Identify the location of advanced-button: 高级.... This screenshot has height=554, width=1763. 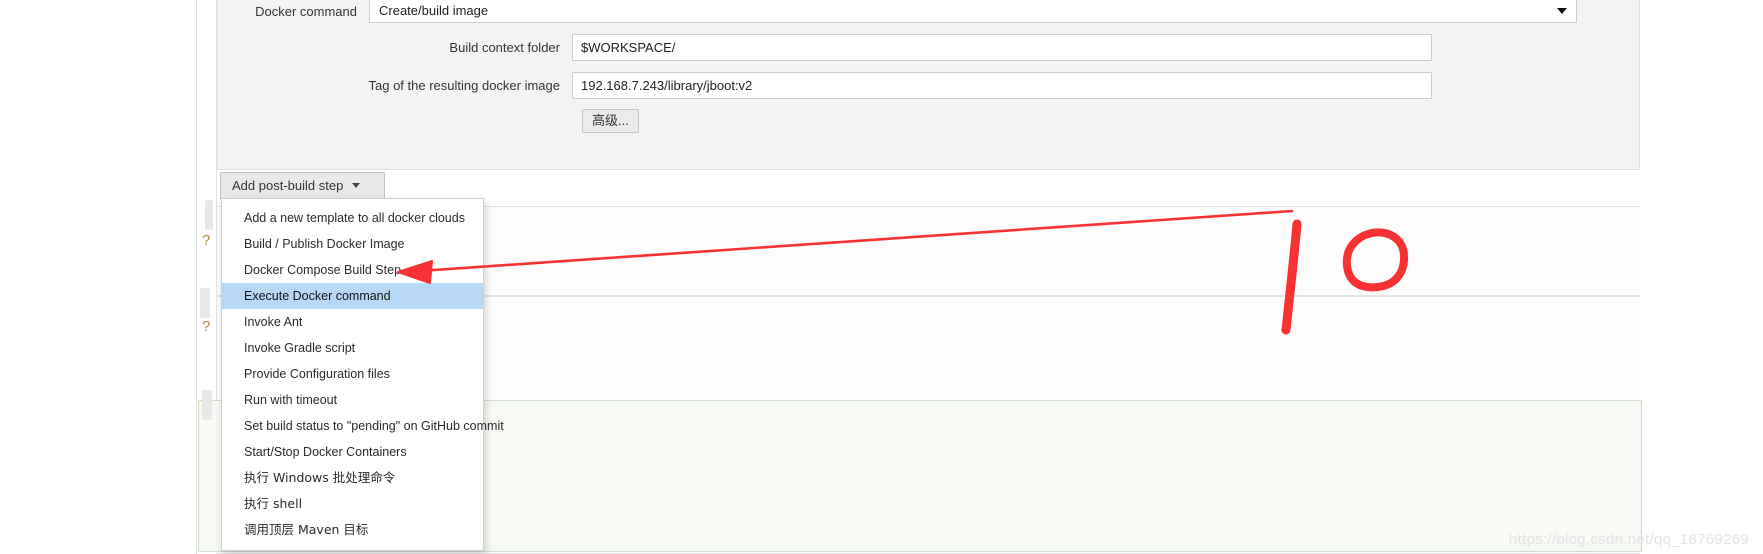
(610, 121).